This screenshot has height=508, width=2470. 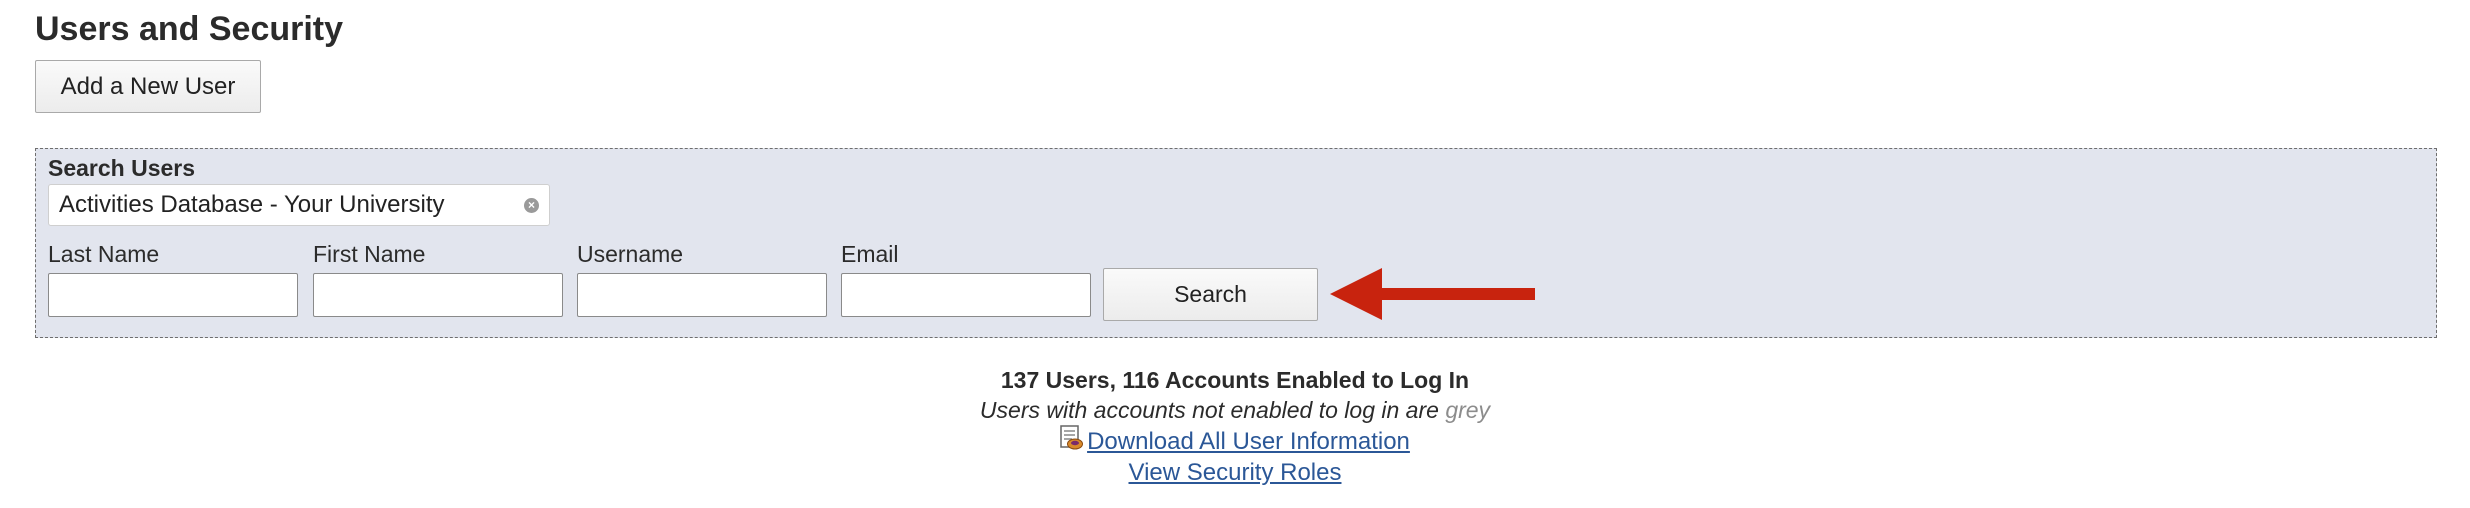 I want to click on disabled-note-grey-word: grey, so click(x=1468, y=410).